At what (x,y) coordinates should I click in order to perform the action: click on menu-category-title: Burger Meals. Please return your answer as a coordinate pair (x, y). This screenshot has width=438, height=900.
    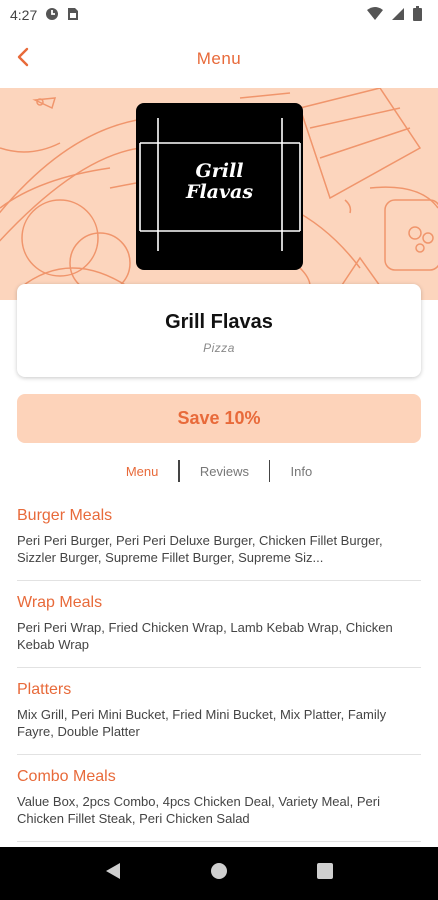
    Looking at the image, I should click on (65, 515).